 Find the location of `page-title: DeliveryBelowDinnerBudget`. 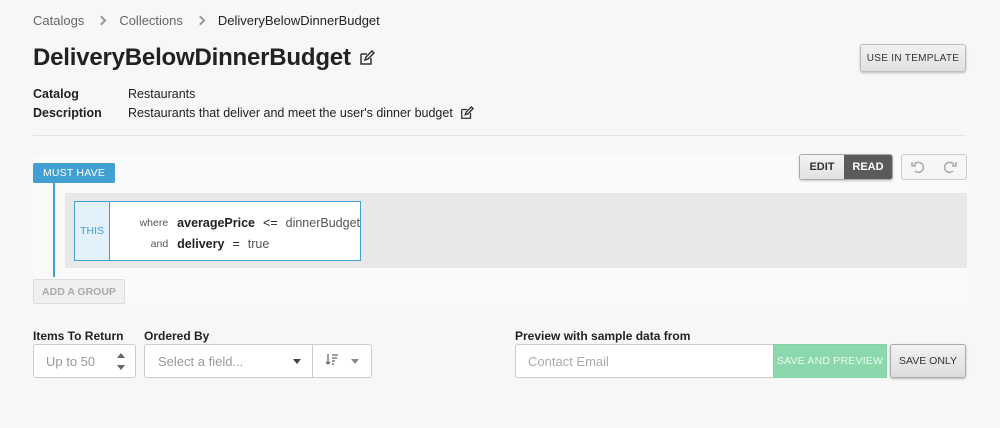

page-title: DeliveryBelowDinnerBudget is located at coordinates (192, 57).